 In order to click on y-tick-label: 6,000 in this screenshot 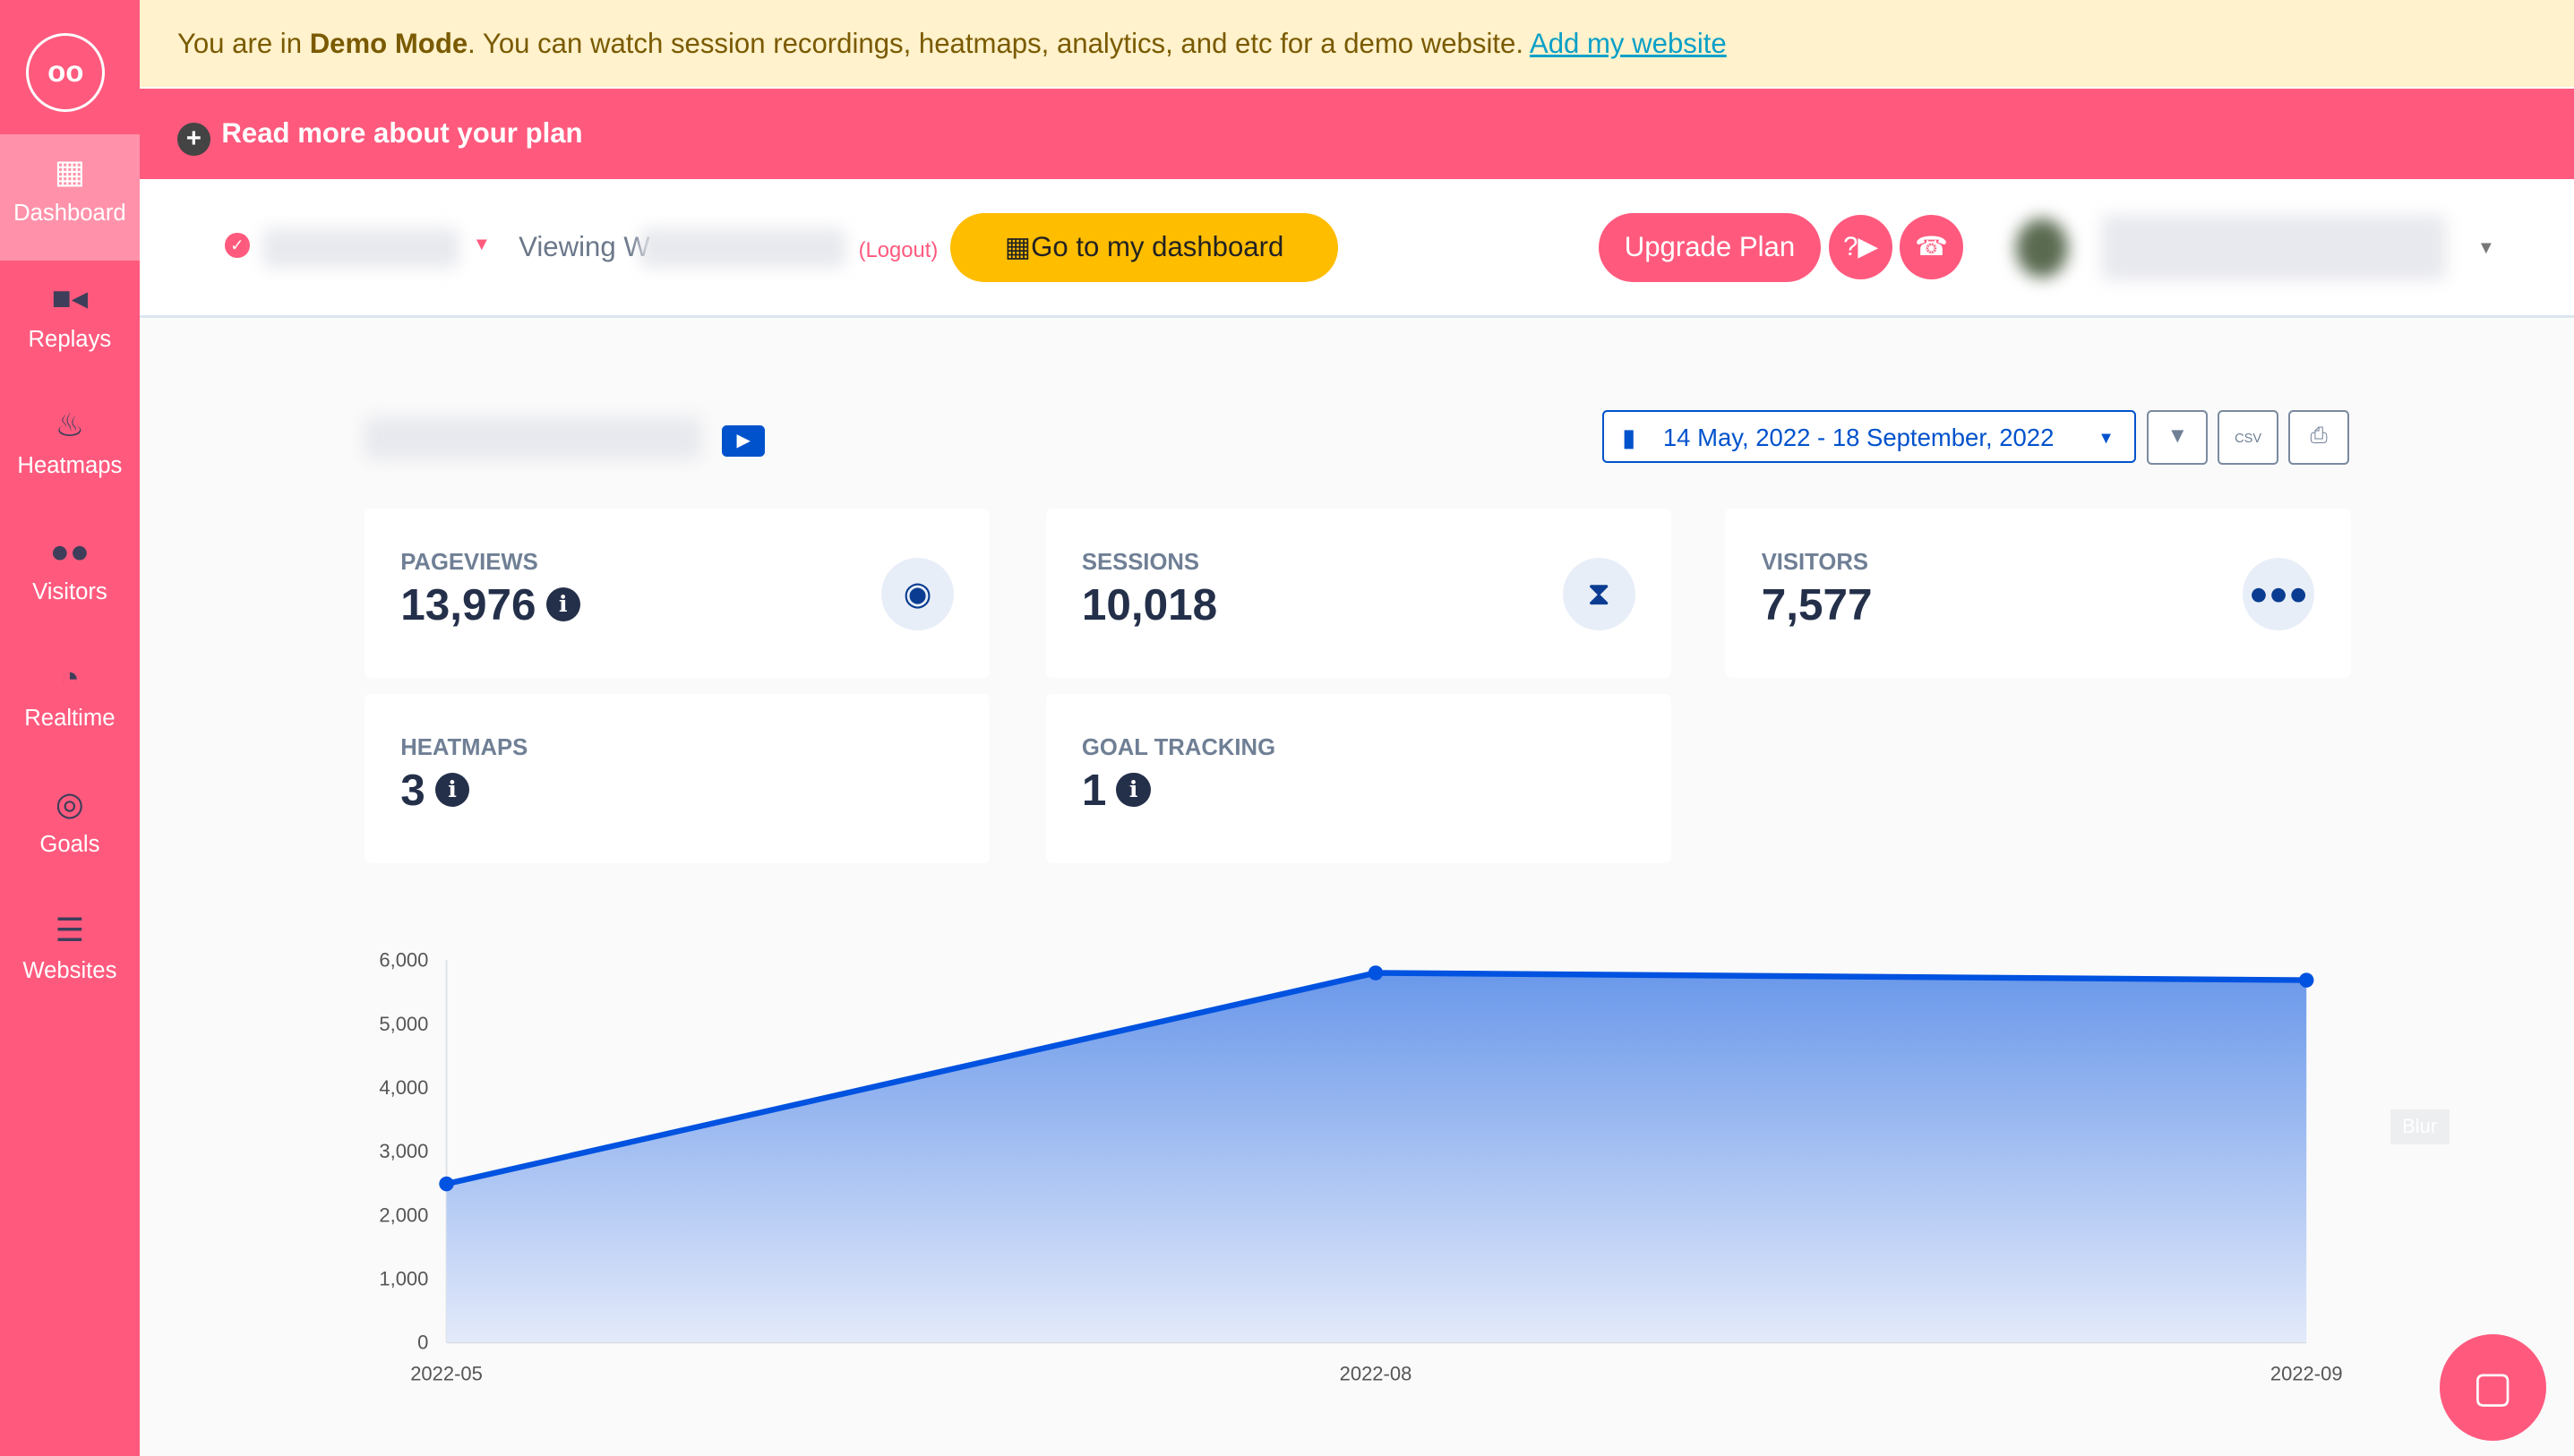, I will do `click(403, 960)`.